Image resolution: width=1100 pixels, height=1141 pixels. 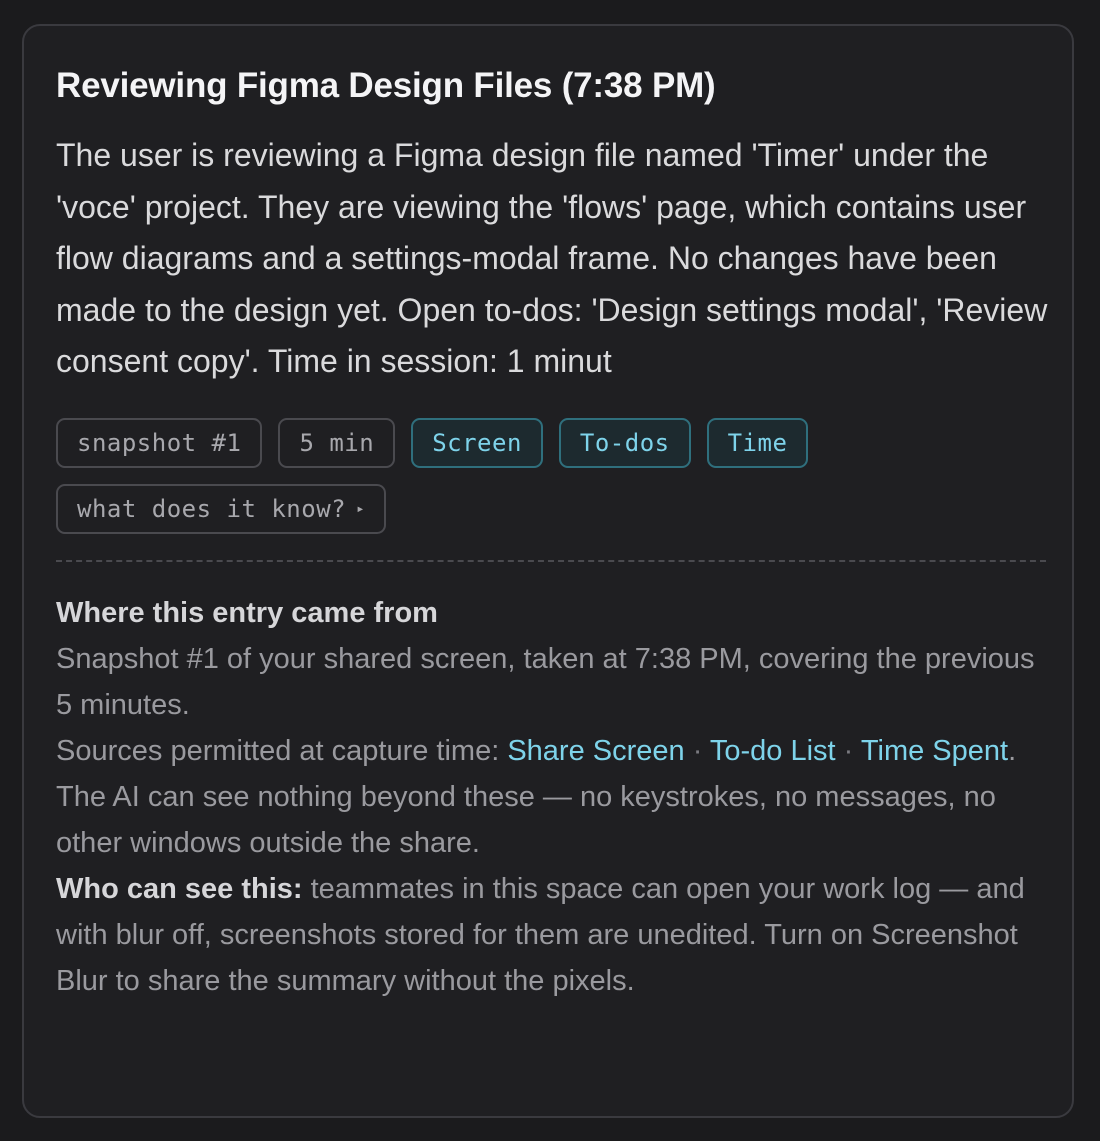 I want to click on provenance-heading: Where this entry came from, so click(x=247, y=612).